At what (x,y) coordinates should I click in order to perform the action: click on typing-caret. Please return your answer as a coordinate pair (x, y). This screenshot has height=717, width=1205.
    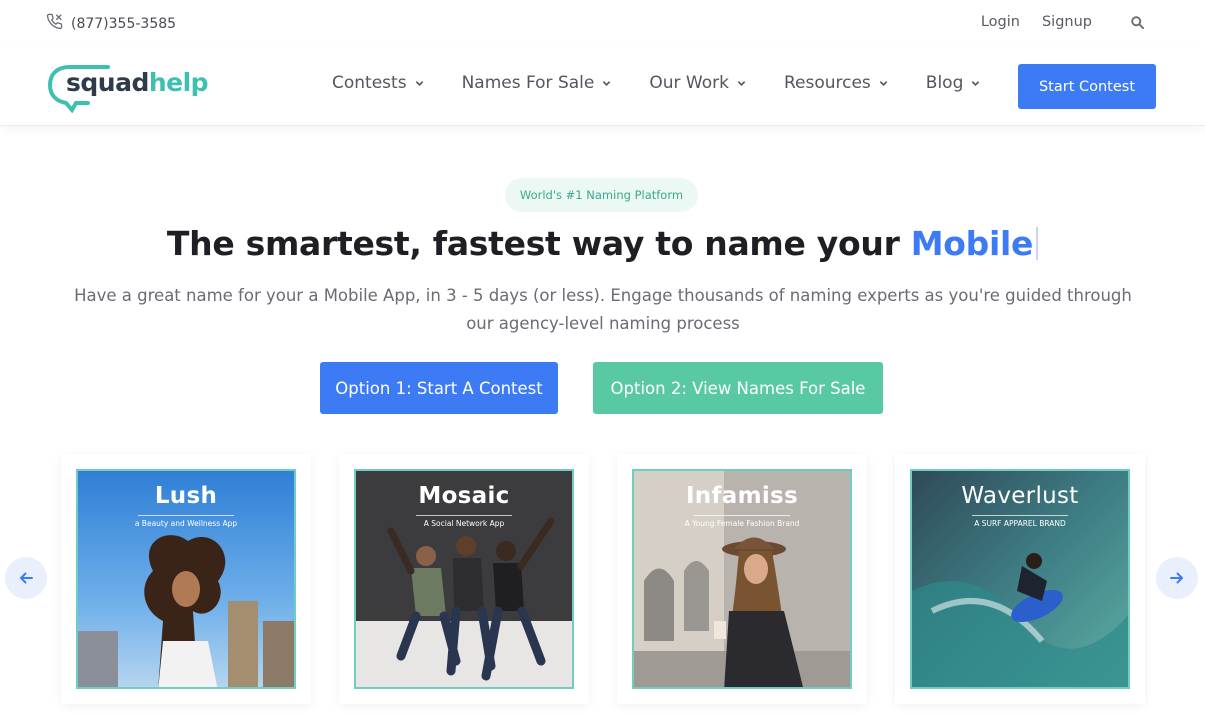
    Looking at the image, I should click on (1037, 243).